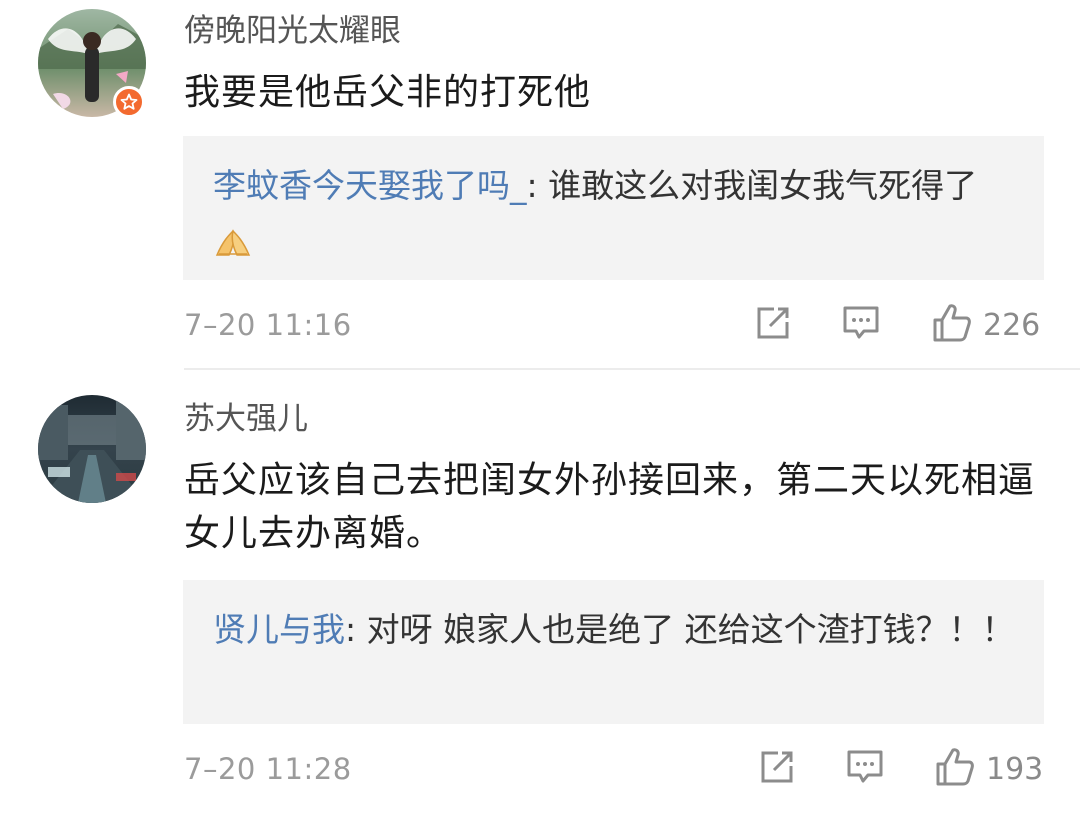 This screenshot has width=1080, height=823. Describe the element at coordinates (233, 248) in the screenshot. I see `praying-hands-emoji` at that location.